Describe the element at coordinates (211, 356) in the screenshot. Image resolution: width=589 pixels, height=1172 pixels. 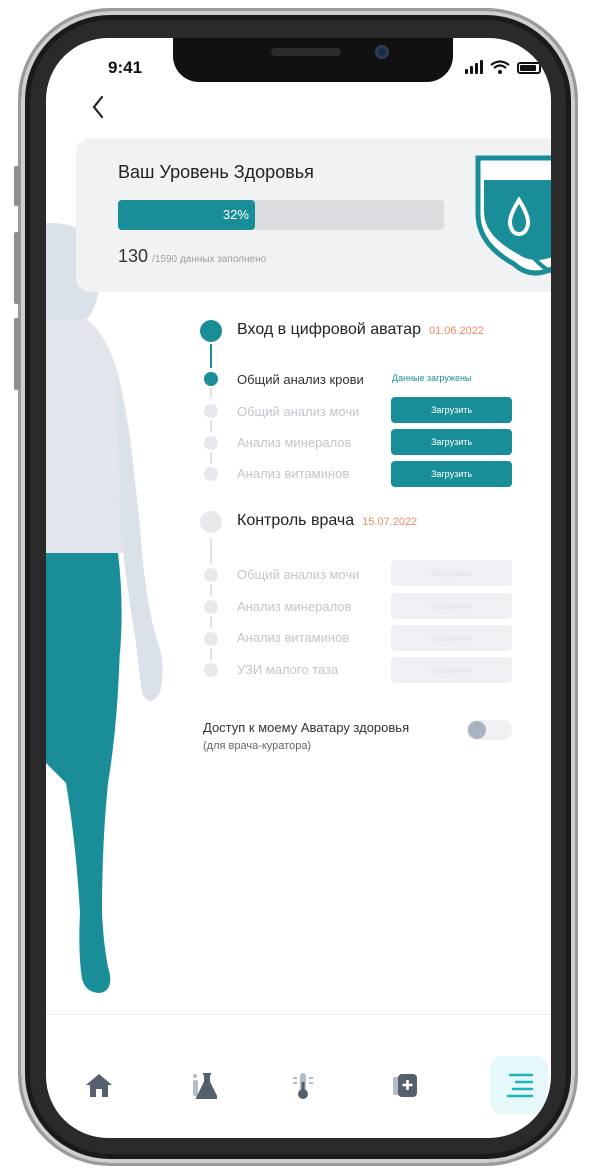
I see `stage1-connector` at that location.